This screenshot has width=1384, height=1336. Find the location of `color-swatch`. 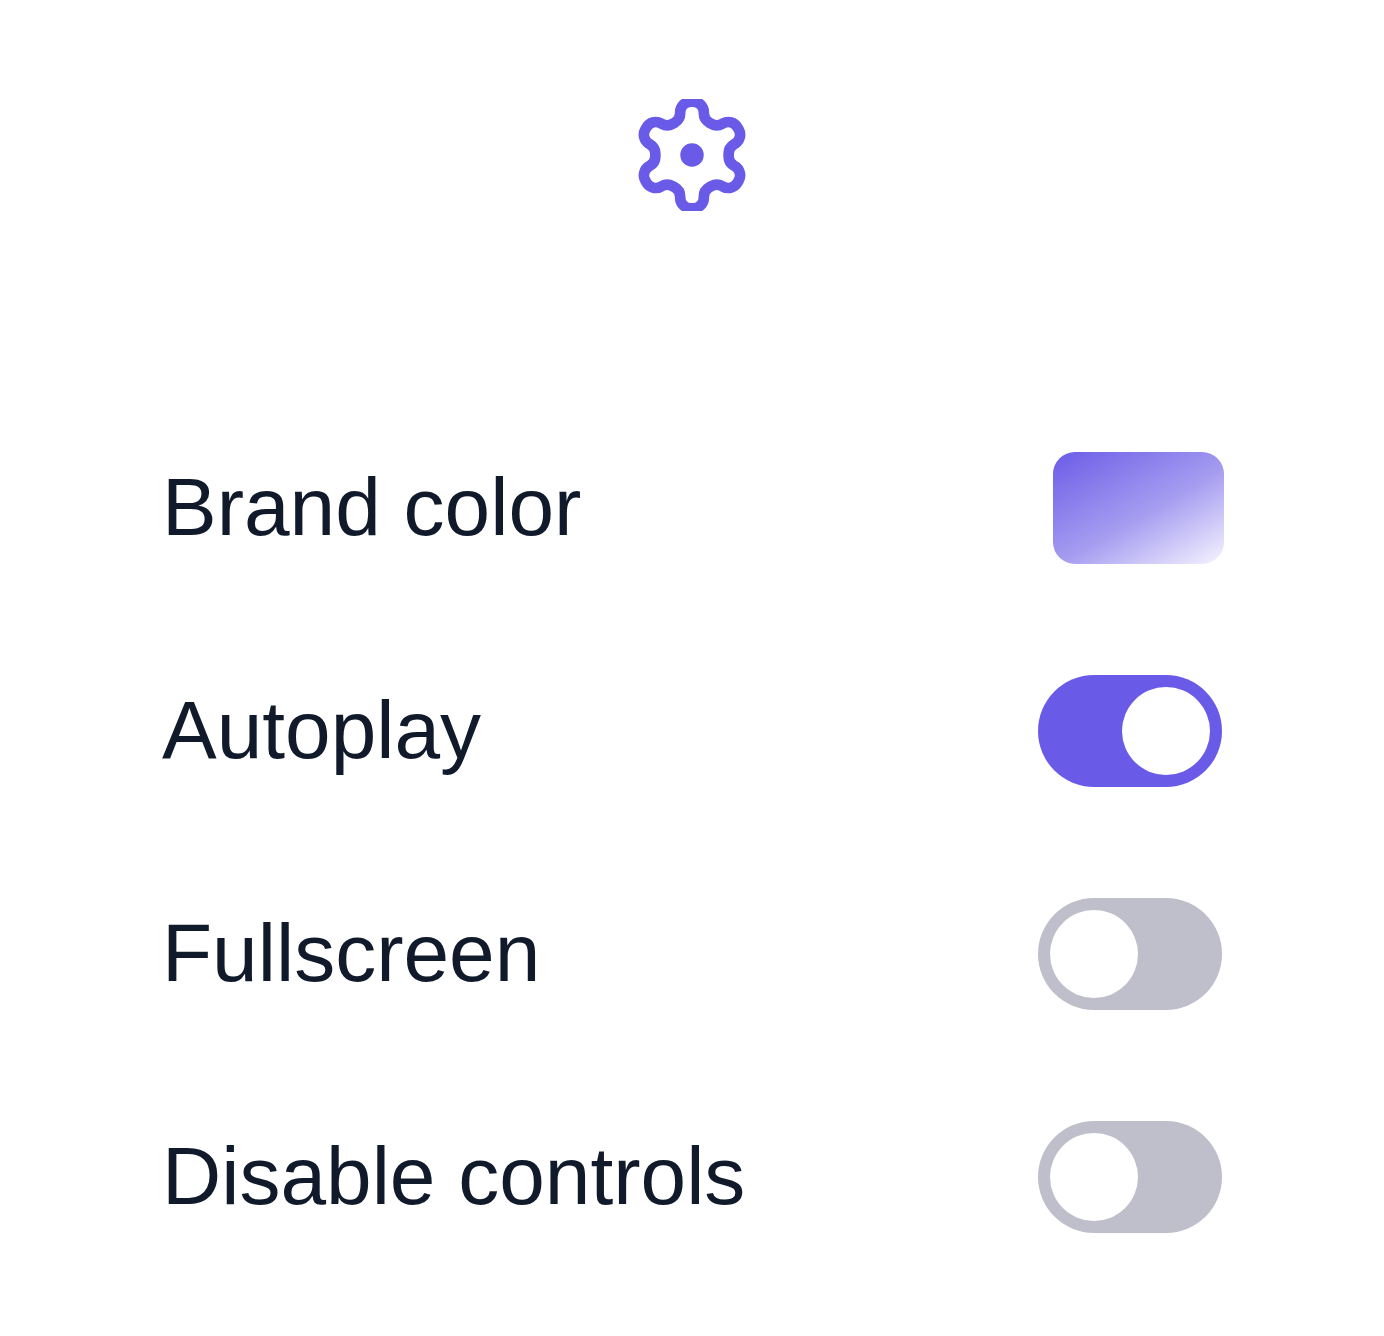

color-swatch is located at coordinates (1138, 507).